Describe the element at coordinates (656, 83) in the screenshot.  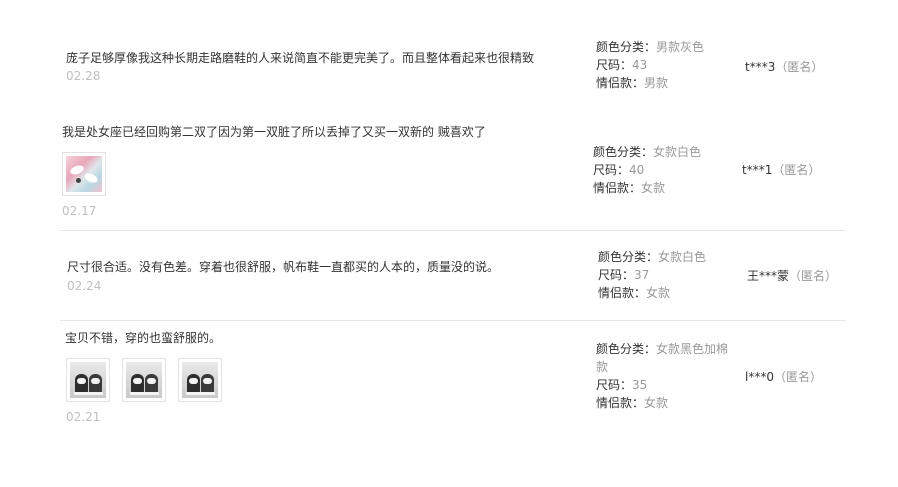
I see `couple-value: 男款` at that location.